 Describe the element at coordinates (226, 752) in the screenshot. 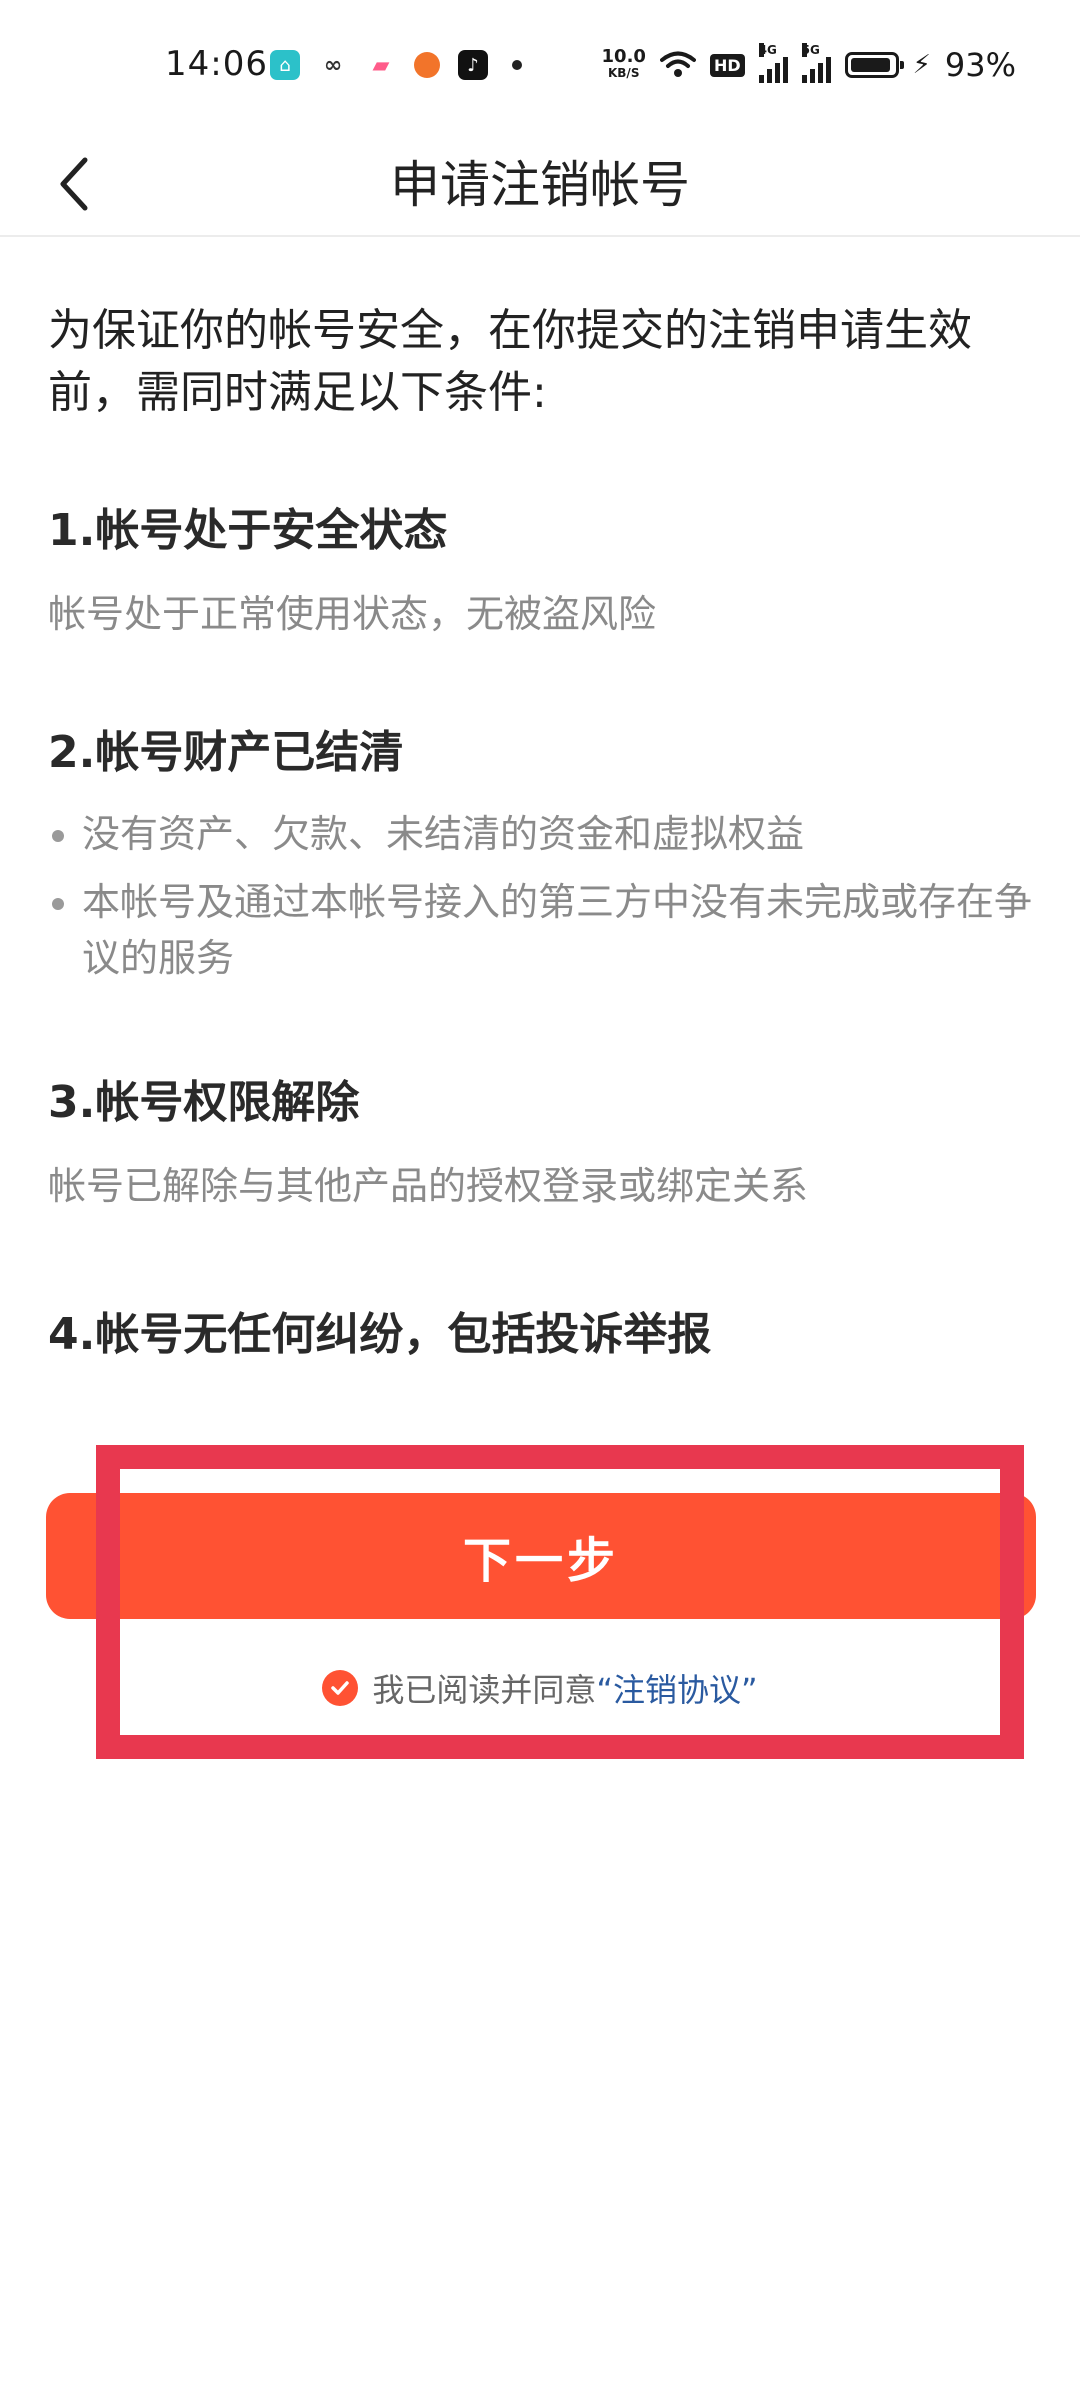

I see `condition-title: 2.帐号财产已结清` at that location.